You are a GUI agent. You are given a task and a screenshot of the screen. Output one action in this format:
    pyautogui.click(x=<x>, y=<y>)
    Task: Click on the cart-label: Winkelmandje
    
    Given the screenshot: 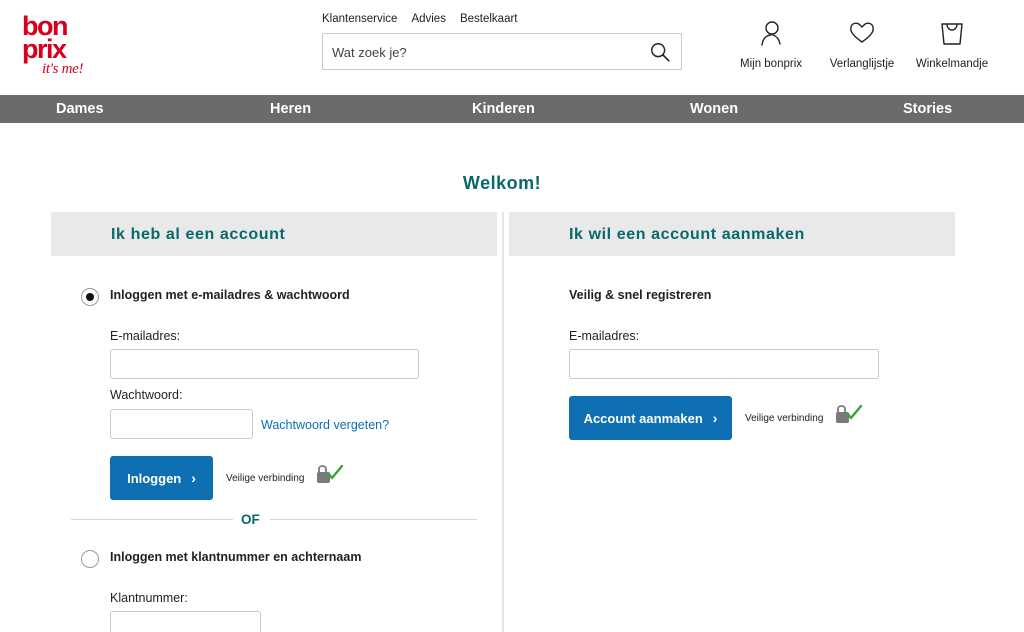 What is the action you would take?
    pyautogui.click(x=952, y=64)
    